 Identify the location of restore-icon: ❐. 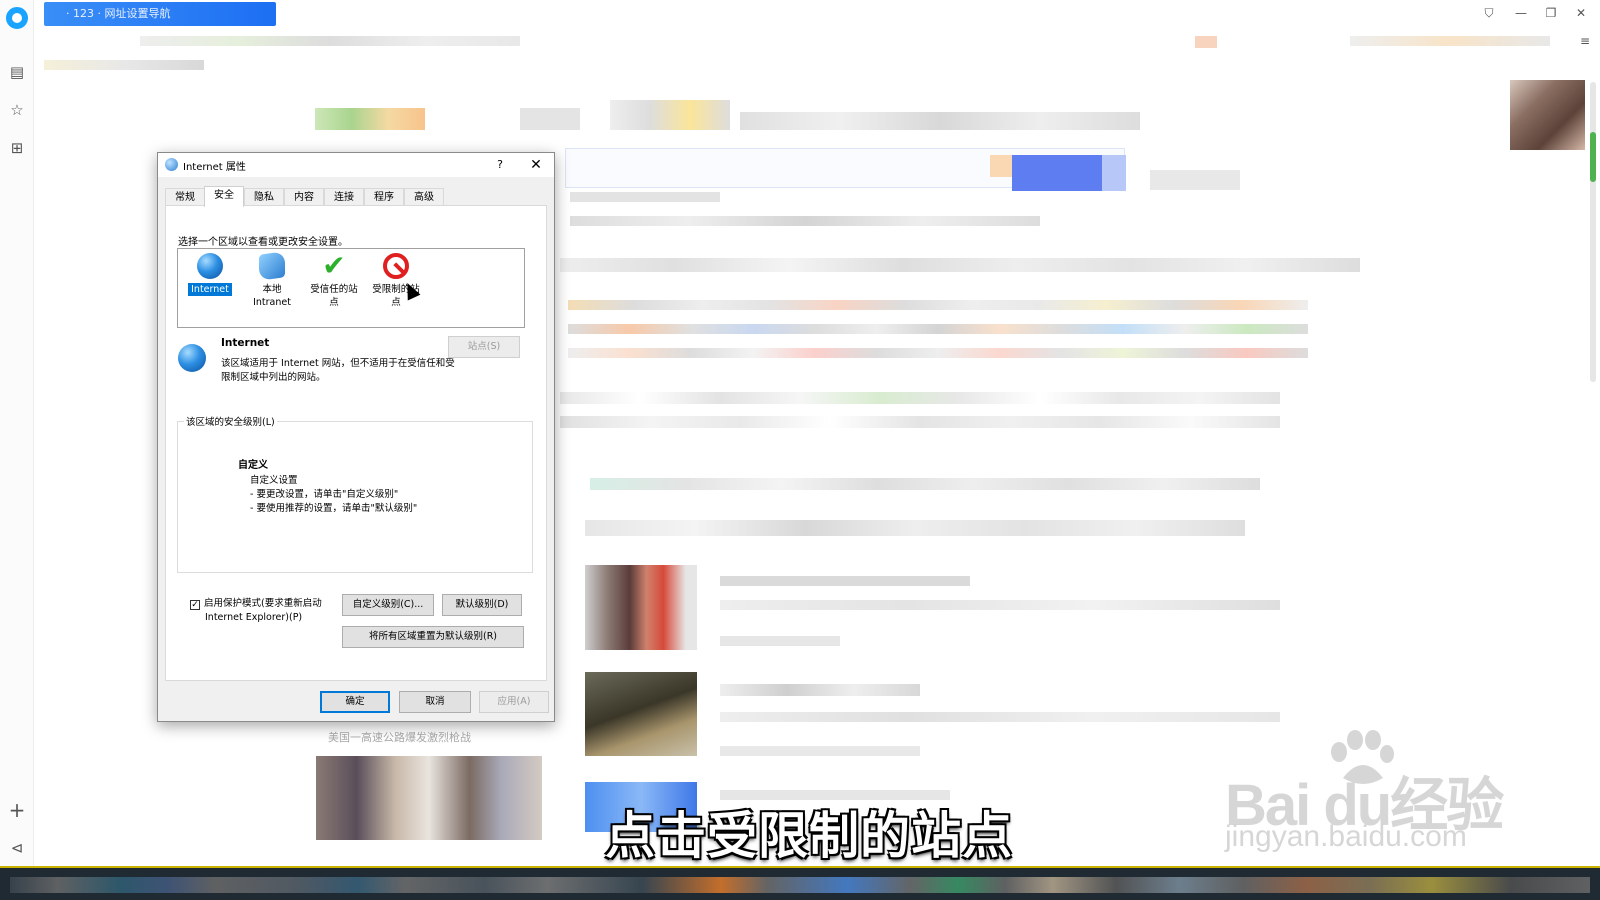
(1551, 13).